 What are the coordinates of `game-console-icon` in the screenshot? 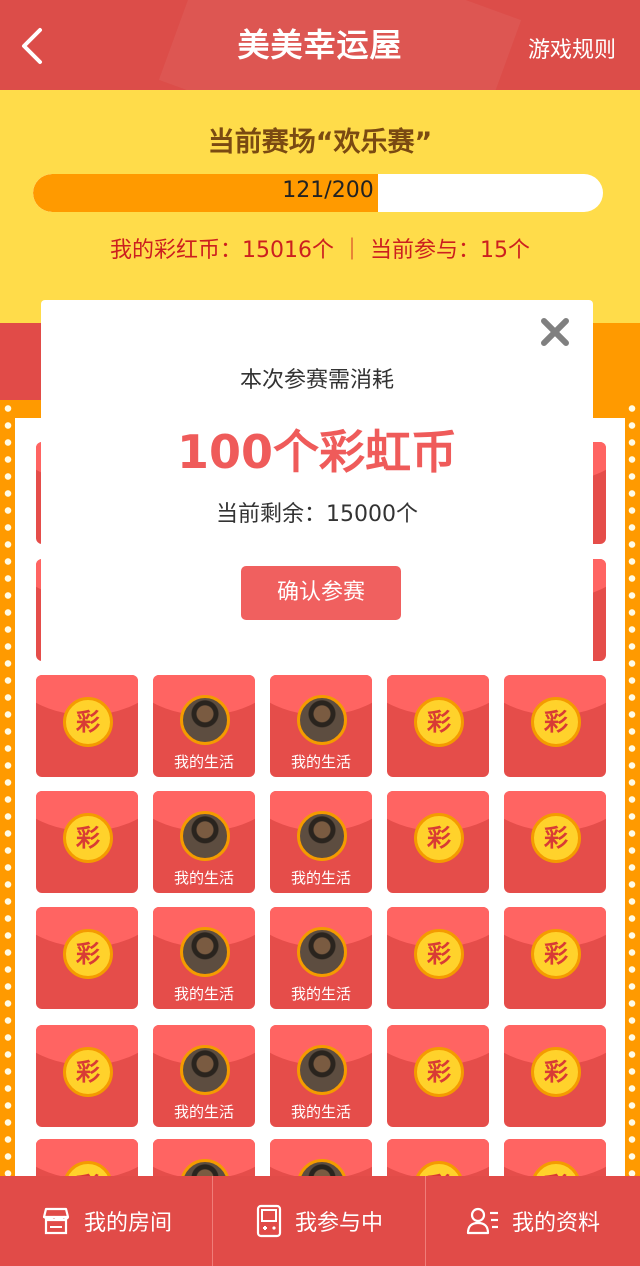 It's located at (269, 1221).